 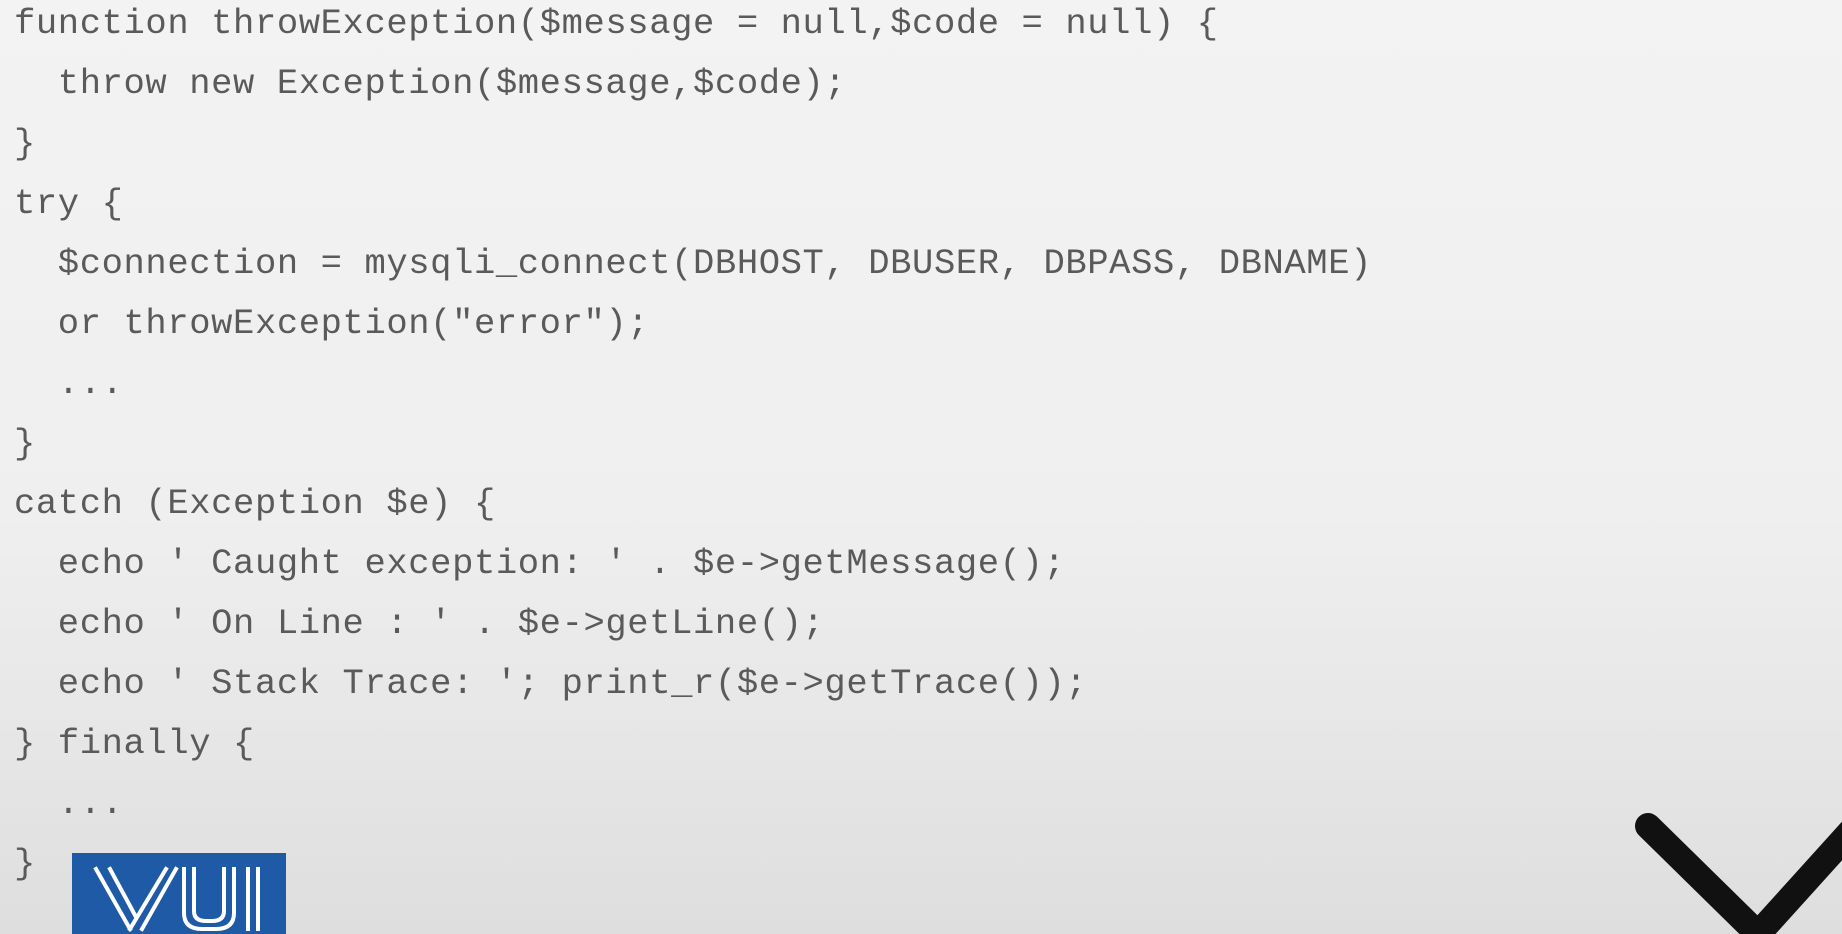 I want to click on code-line-4: try {, so click(x=69, y=203).